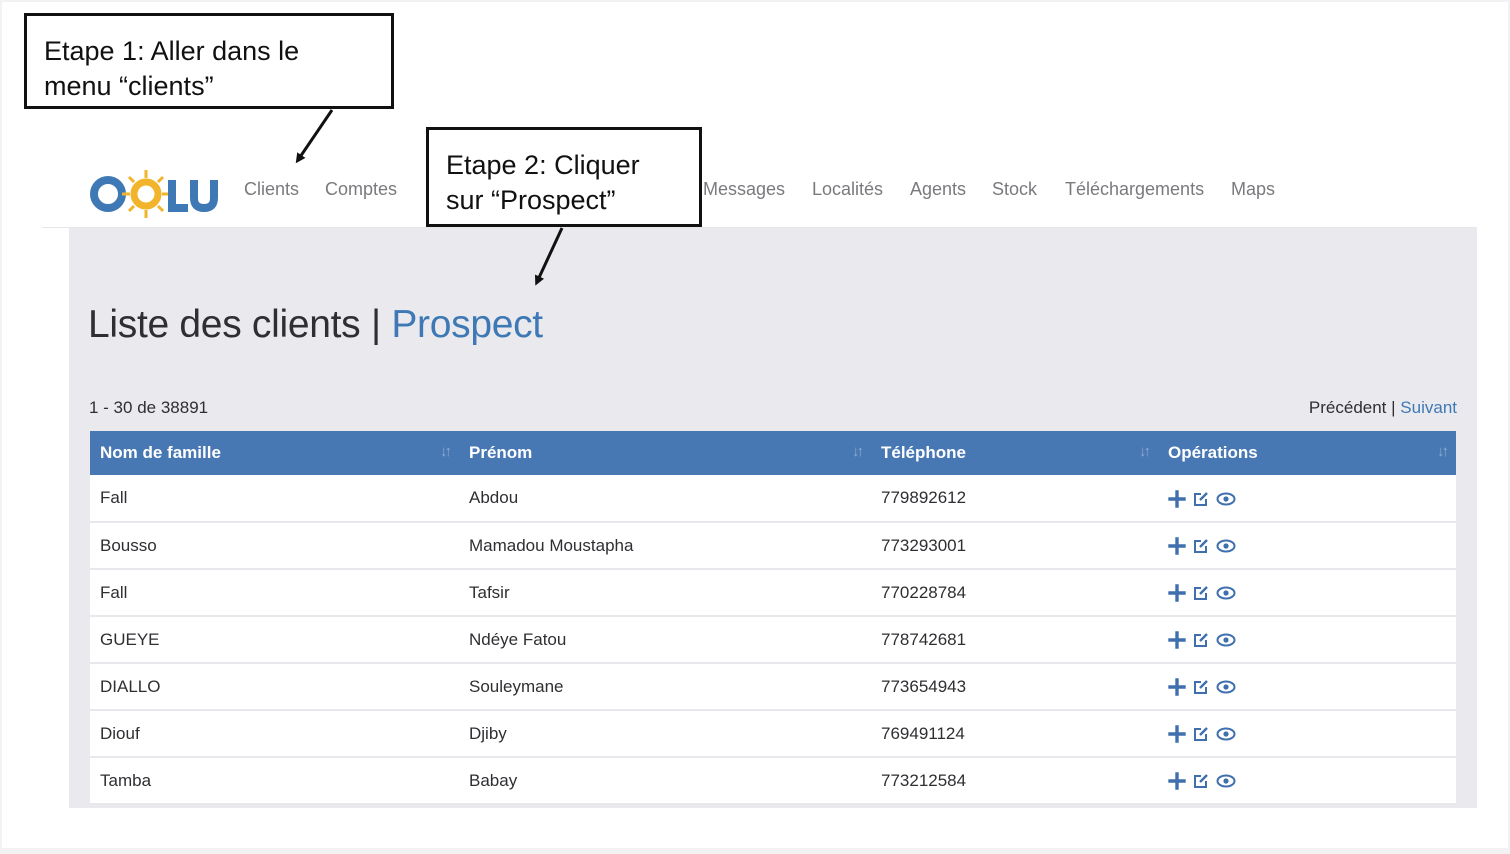 The height and width of the screenshot is (854, 1510). I want to click on nav-telechargements: Téléchargements, so click(1134, 189).